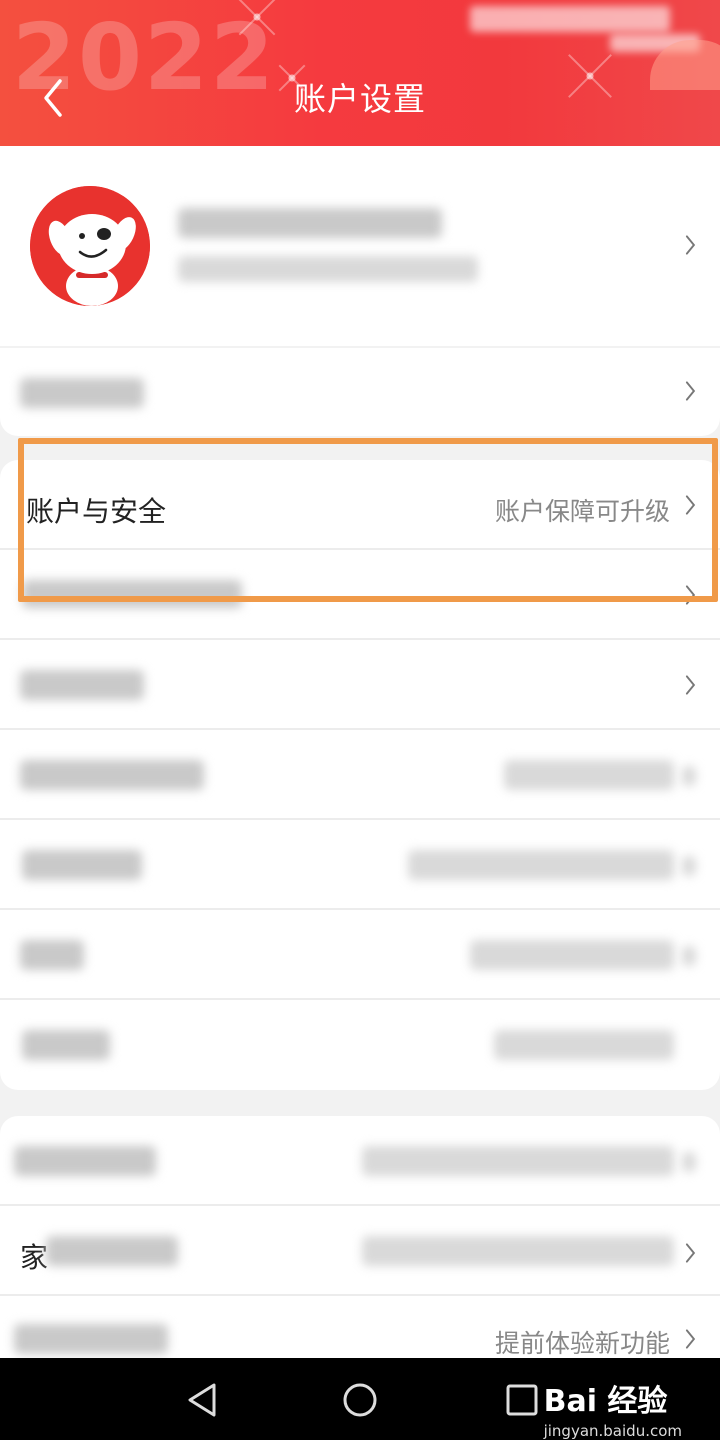  Describe the element at coordinates (34, 1257) in the screenshot. I see `family-row-label: 家` at that location.